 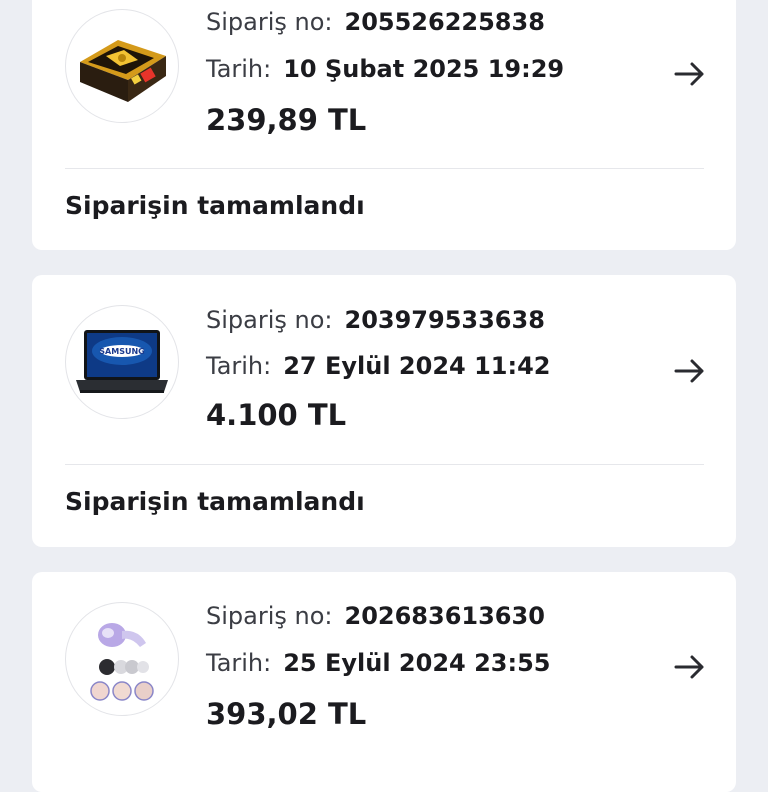 What do you see at coordinates (444, 22) in the screenshot?
I see `order-number: 205526225838` at bounding box center [444, 22].